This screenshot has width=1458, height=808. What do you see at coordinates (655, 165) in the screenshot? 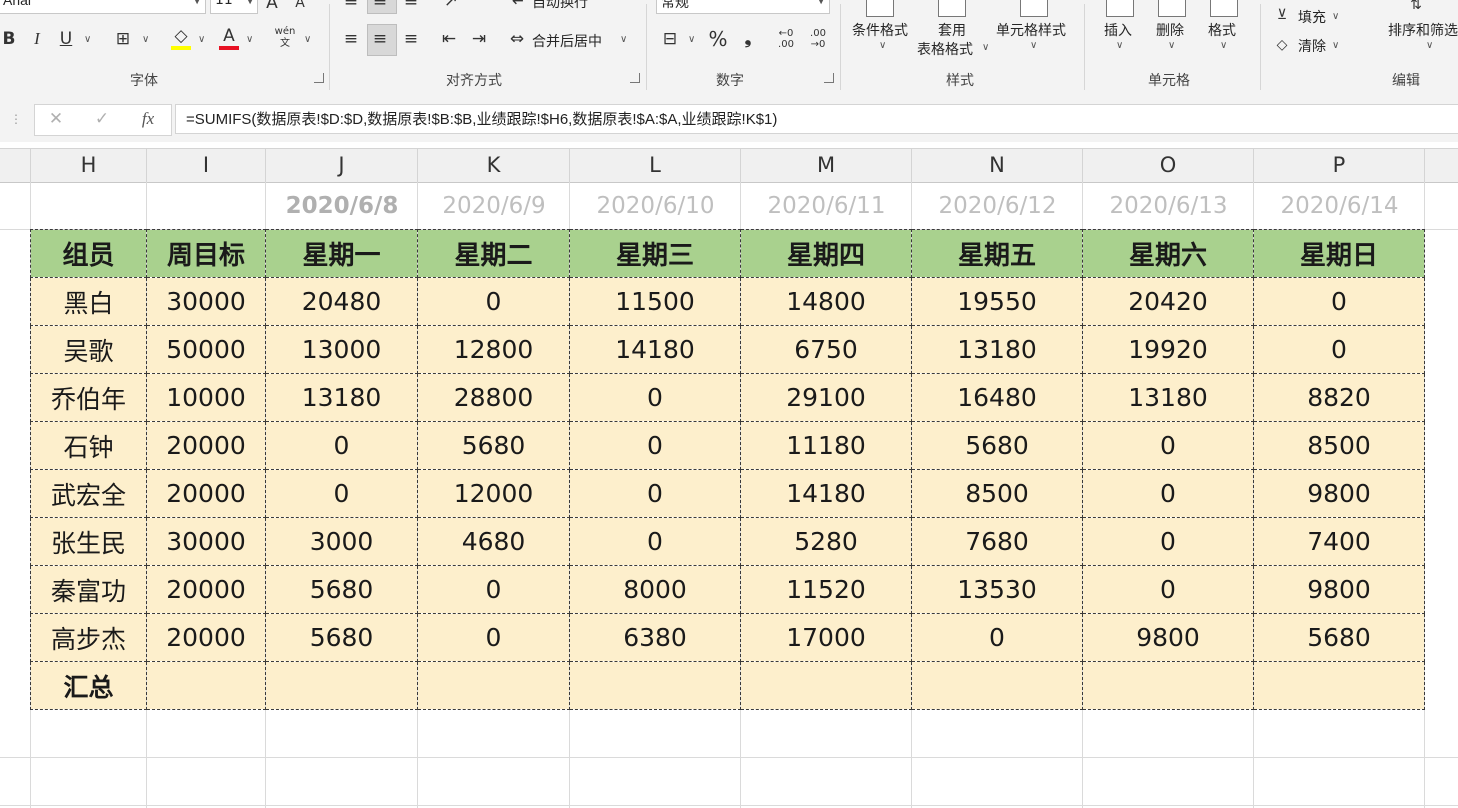
I see `column-header-l: L` at bounding box center [655, 165].